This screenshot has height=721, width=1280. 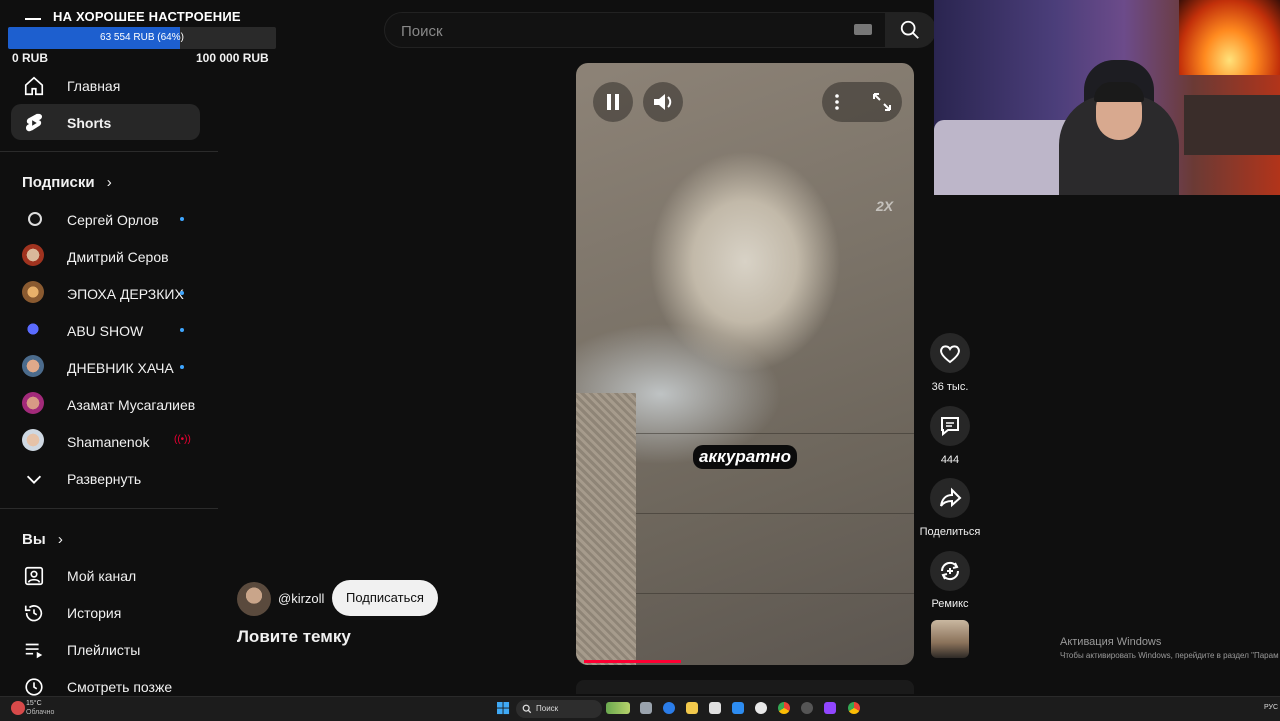 What do you see at coordinates (745, 457) in the screenshot?
I see `video-caption: аккуратно` at bounding box center [745, 457].